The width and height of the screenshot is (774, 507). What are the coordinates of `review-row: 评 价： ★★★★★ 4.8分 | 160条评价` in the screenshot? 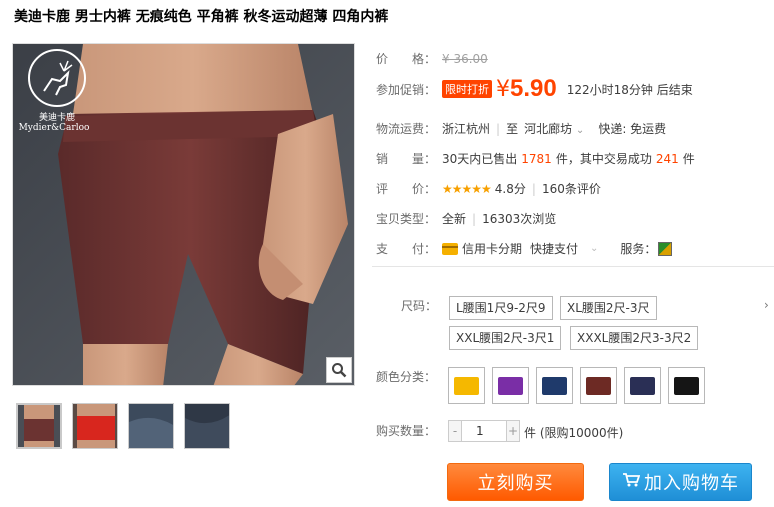 It's located at (488, 188).